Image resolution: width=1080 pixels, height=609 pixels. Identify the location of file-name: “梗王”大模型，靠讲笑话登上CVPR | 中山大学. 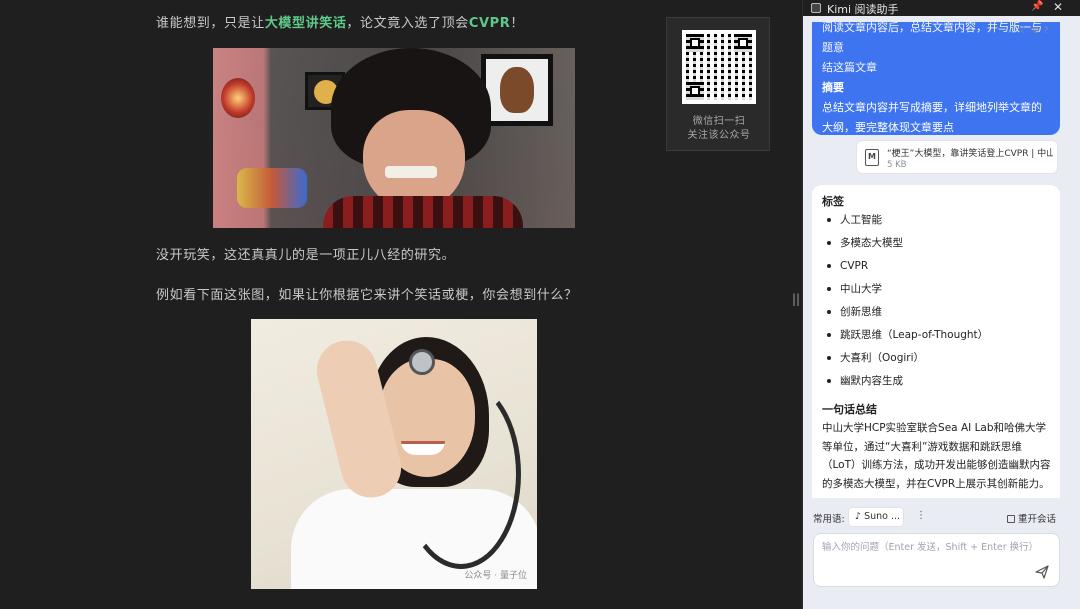
(970, 154).